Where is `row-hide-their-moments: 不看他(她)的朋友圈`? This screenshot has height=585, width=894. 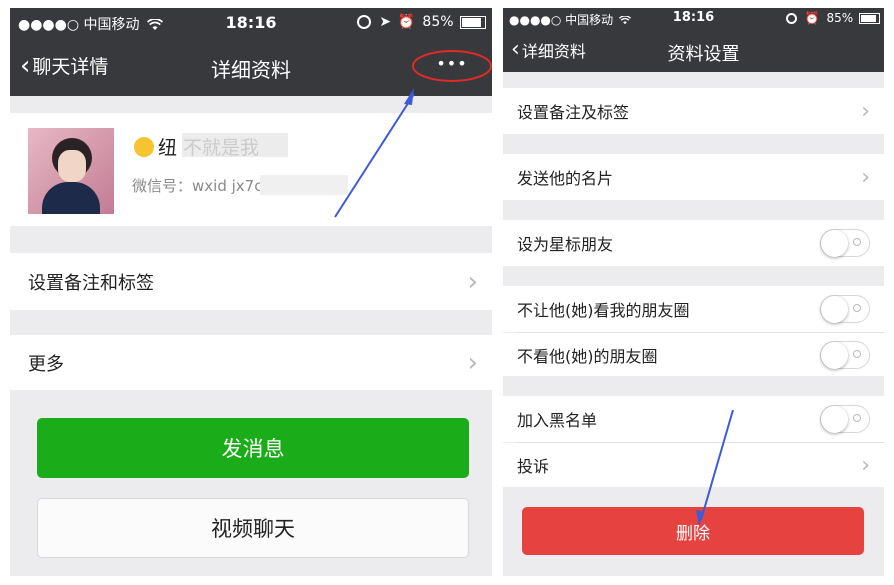
row-hide-their-moments: 不看他(她)的朋友圈 is located at coordinates (693, 354).